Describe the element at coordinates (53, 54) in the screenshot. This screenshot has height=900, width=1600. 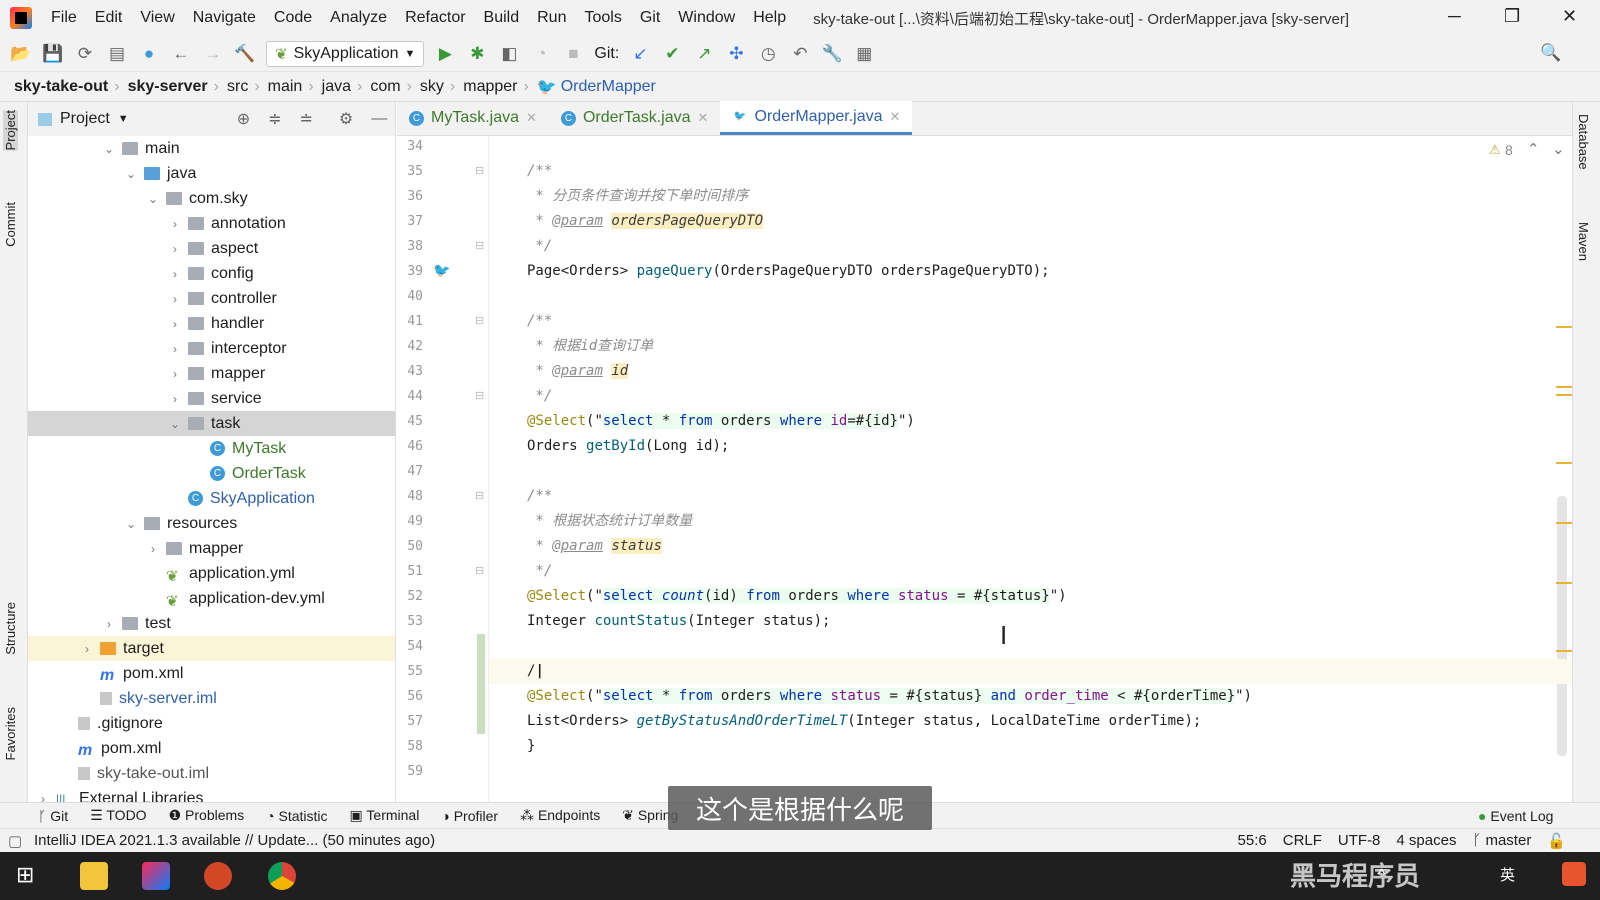
I see `save-icon: 💾` at that location.